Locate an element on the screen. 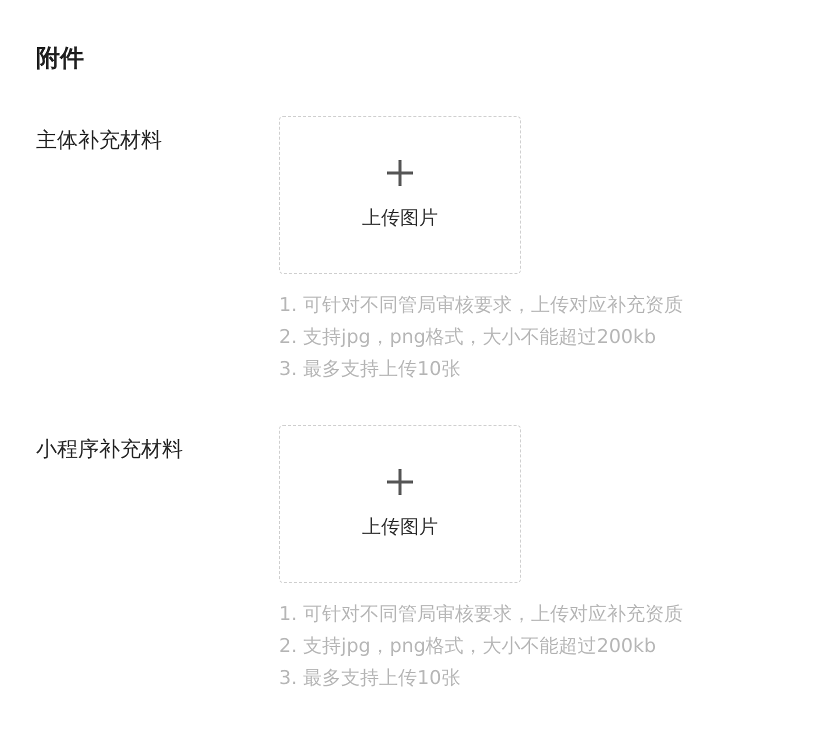  field-label: 主体补充材料 is located at coordinates (99, 139).